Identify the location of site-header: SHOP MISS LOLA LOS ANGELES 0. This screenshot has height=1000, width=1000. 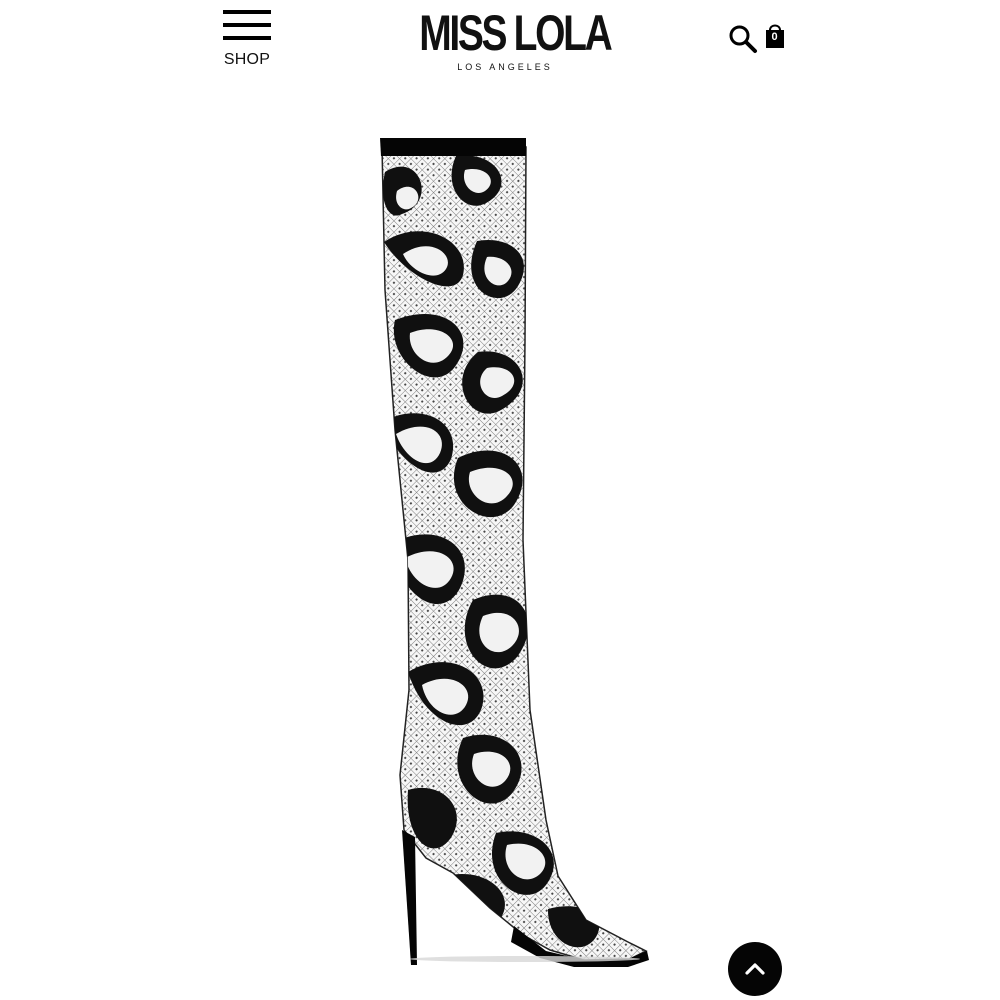
(500, 45).